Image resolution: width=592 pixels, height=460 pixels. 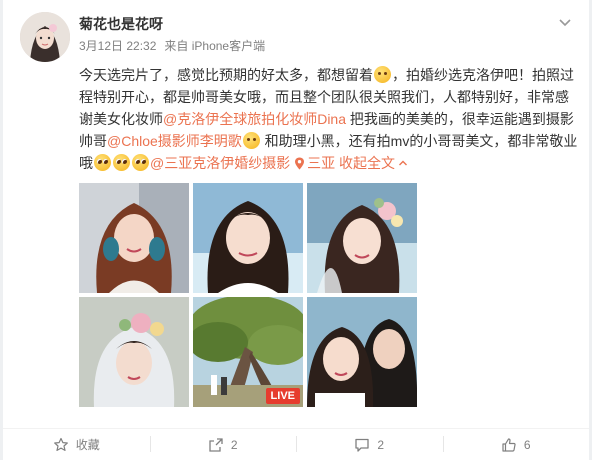 I want to click on thumbs-up-icon, so click(x=509, y=444).